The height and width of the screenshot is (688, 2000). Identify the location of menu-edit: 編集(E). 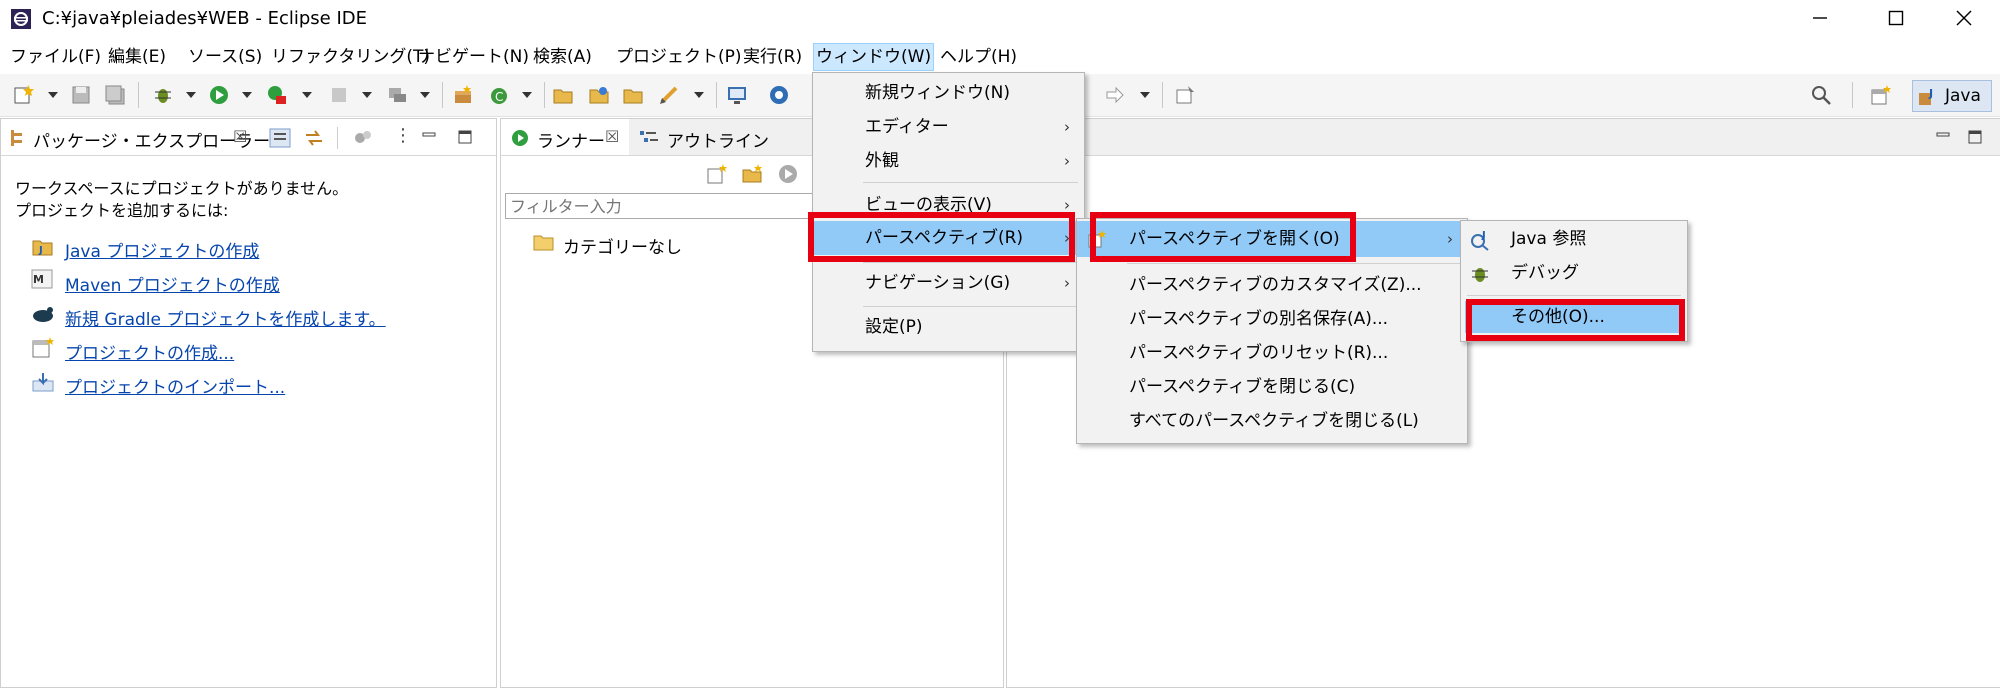
(137, 57).